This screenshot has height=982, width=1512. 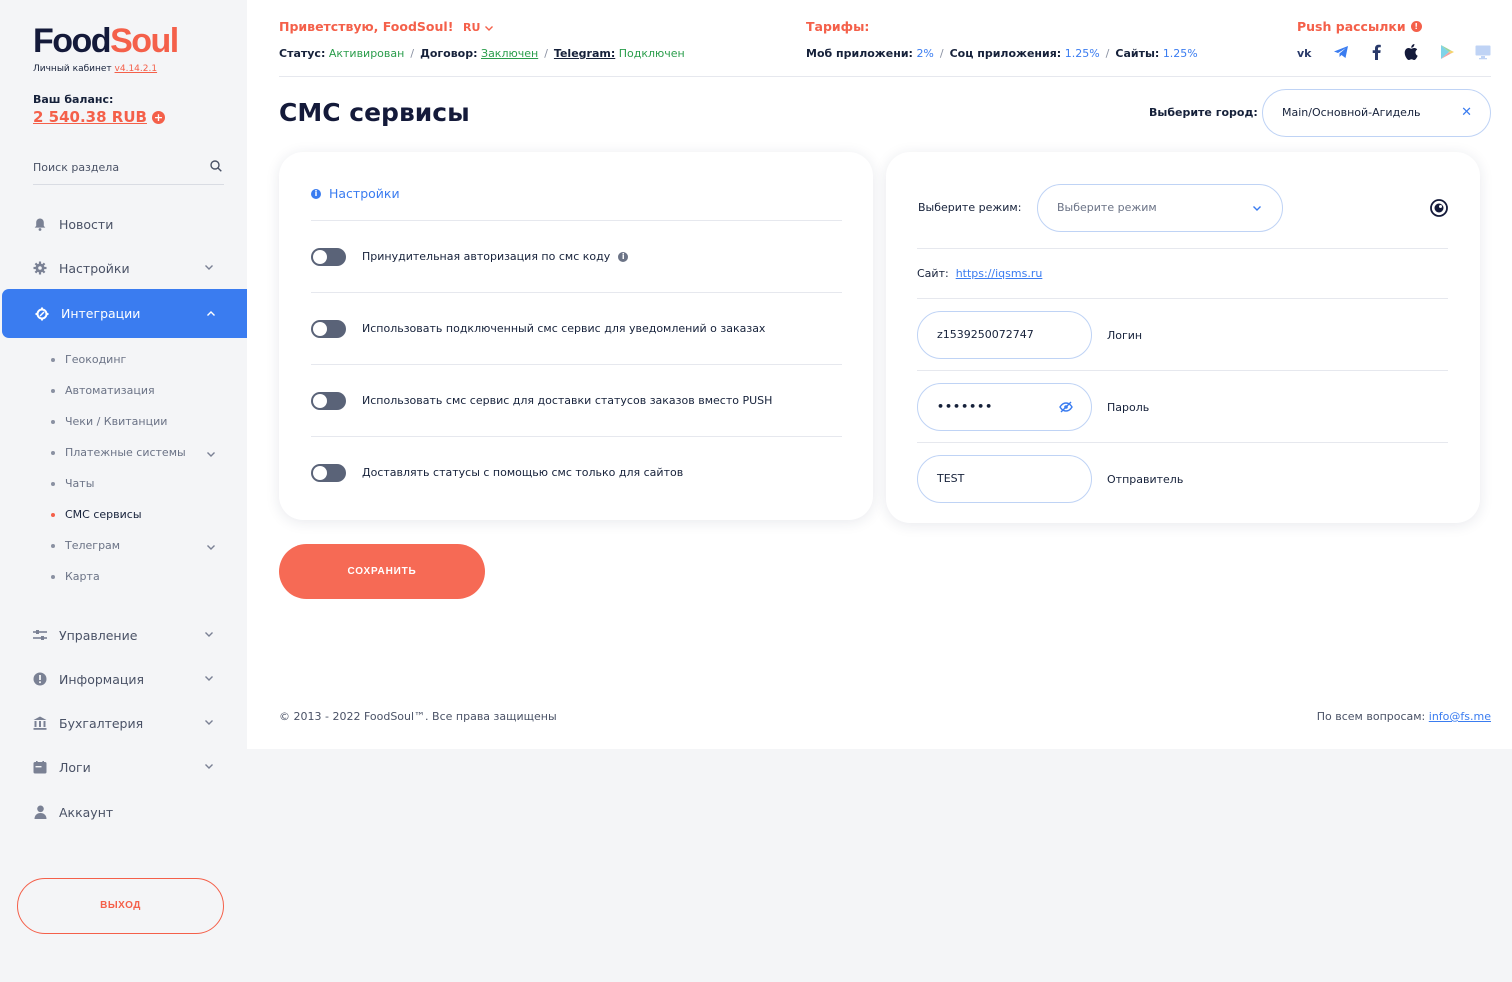 I want to click on sidebar-item-label: Интеграции, so click(x=101, y=313).